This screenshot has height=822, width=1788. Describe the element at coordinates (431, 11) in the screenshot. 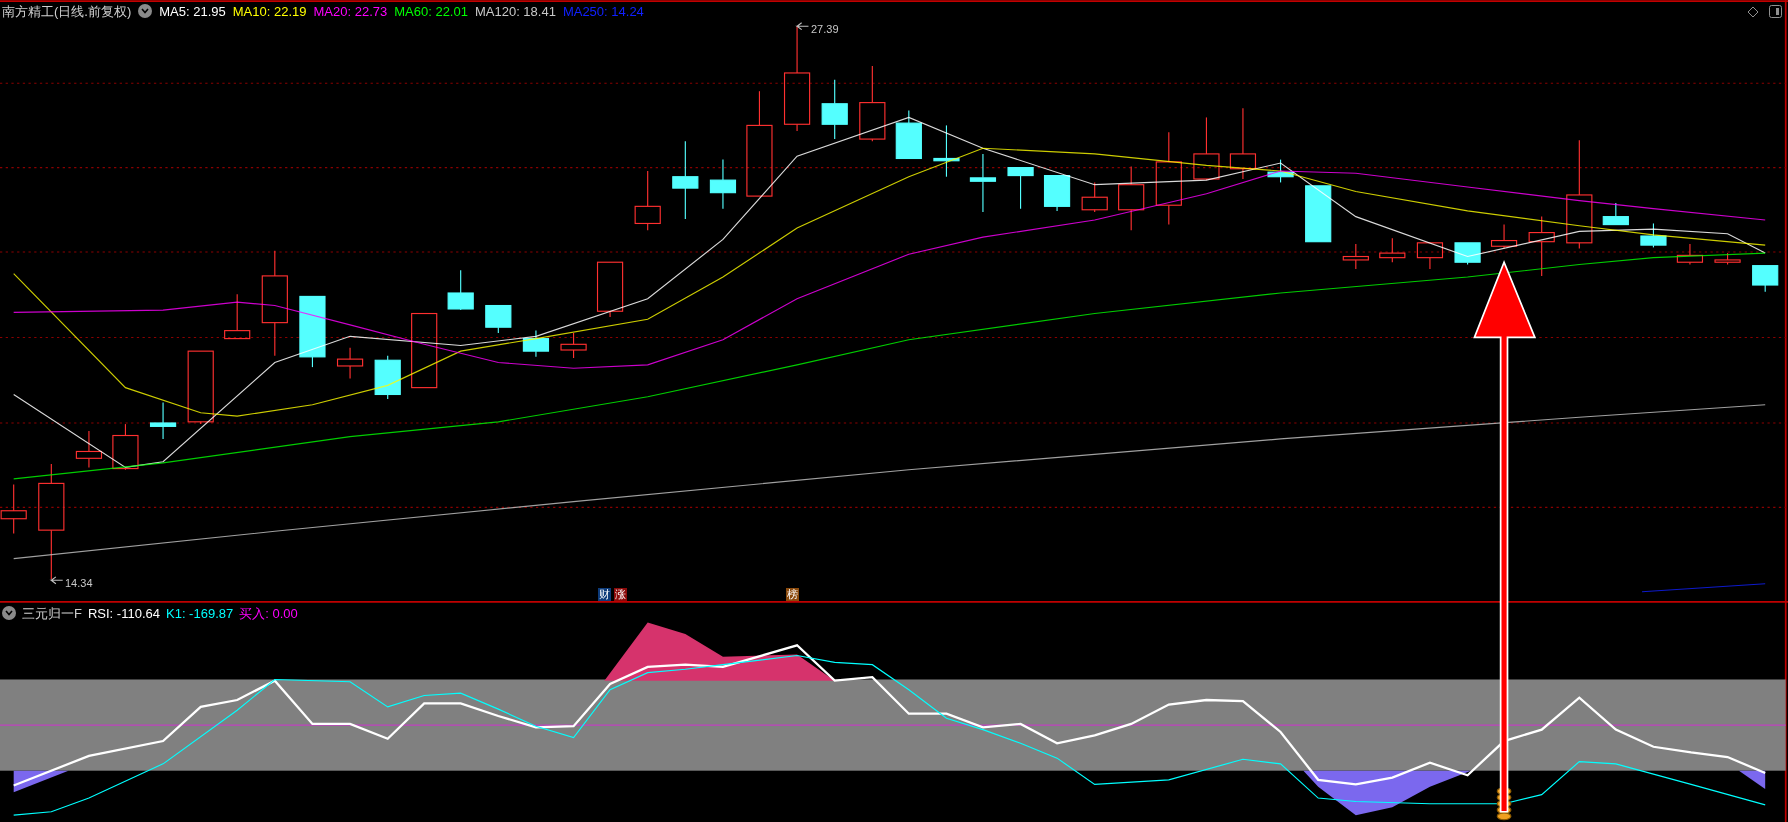

I see `moving-average-value: MA60: 22.01` at that location.